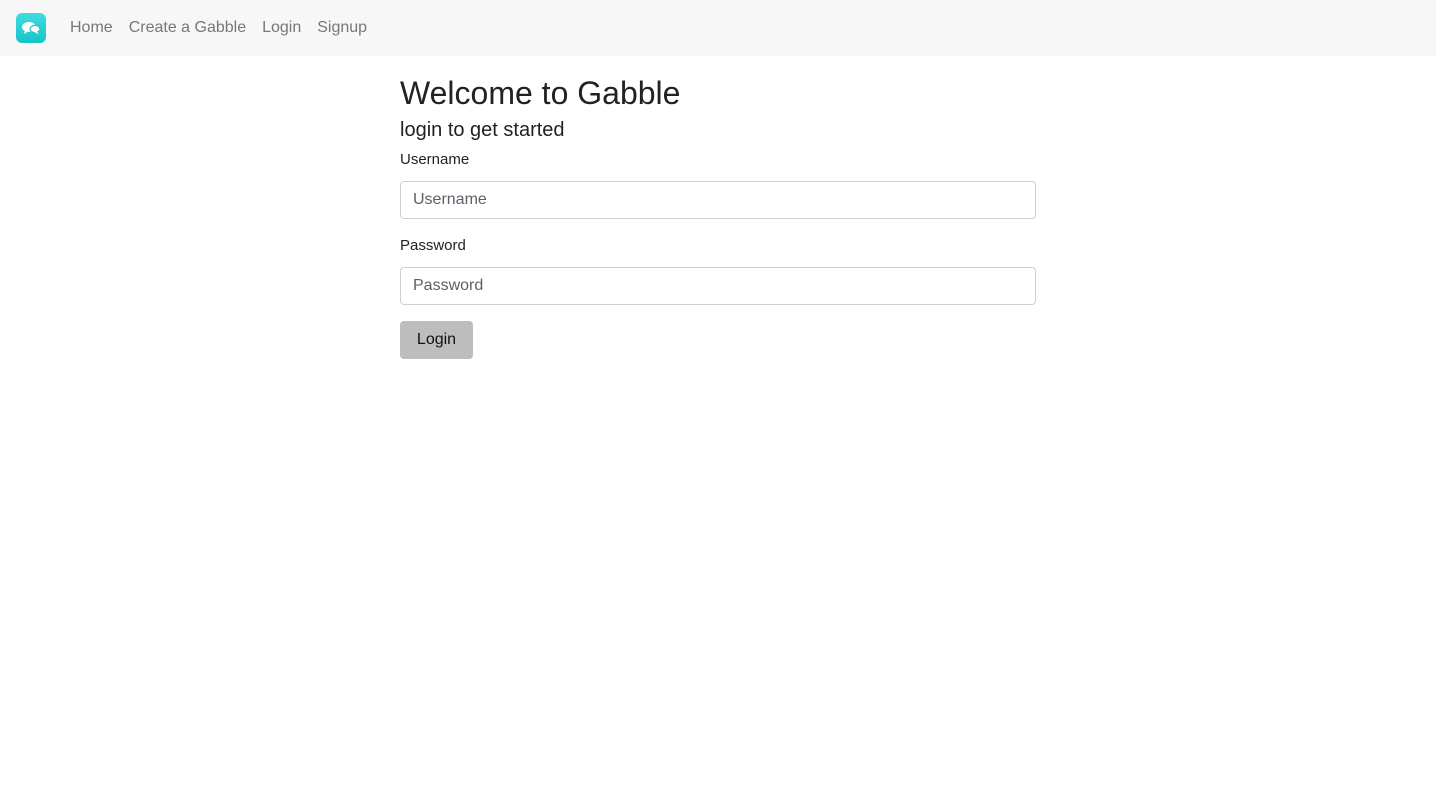 This screenshot has height=799, width=1436. I want to click on password-input, so click(718, 286).